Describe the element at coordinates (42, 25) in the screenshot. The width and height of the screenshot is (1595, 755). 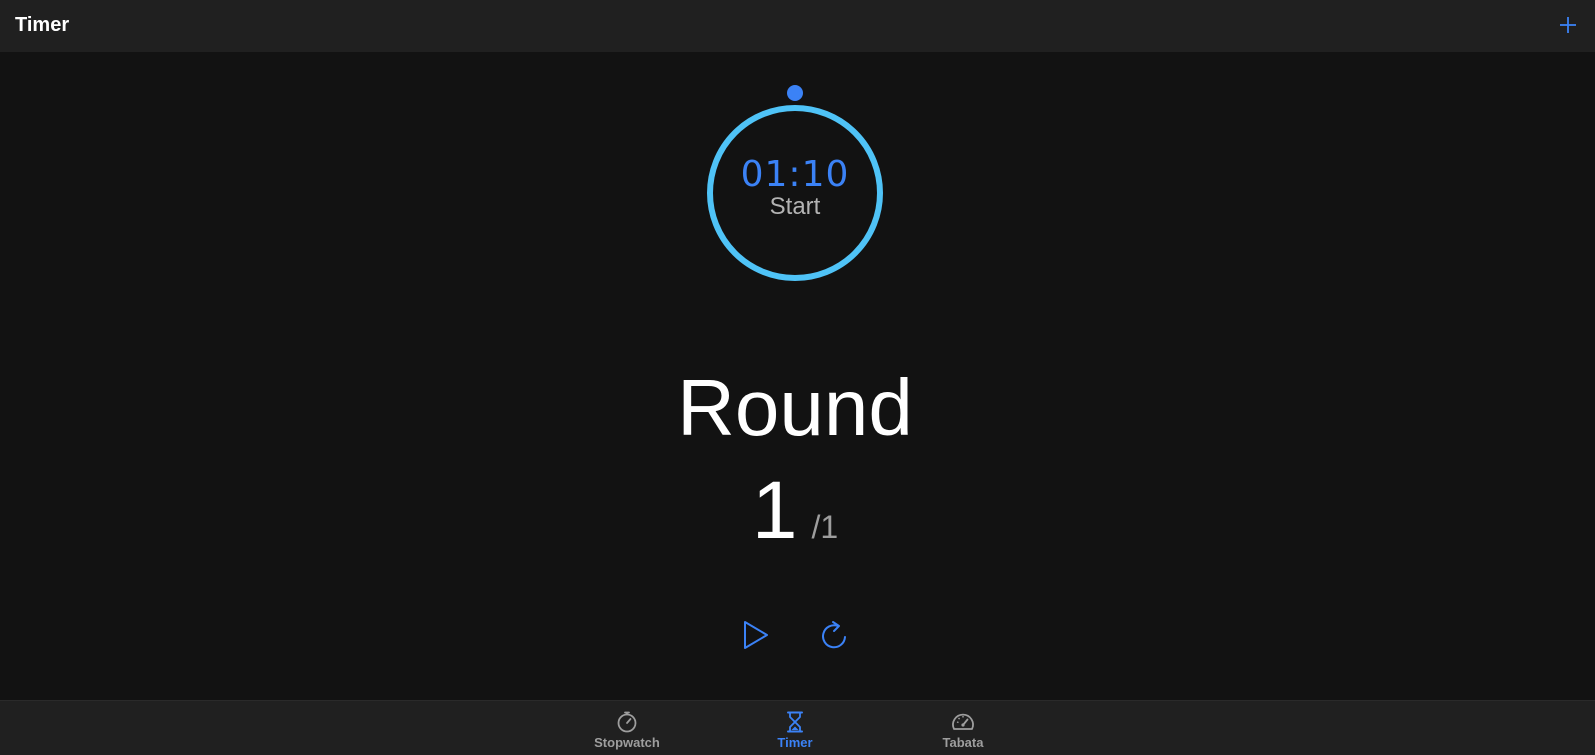
I see `page-title: Timer` at that location.